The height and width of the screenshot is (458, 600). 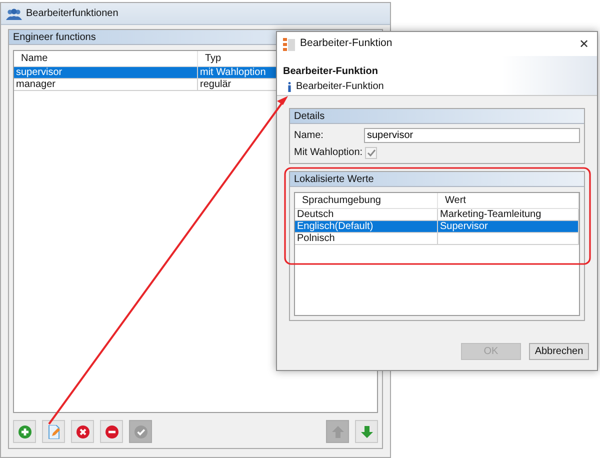 What do you see at coordinates (309, 136) in the screenshot?
I see `name-label: Name:` at bounding box center [309, 136].